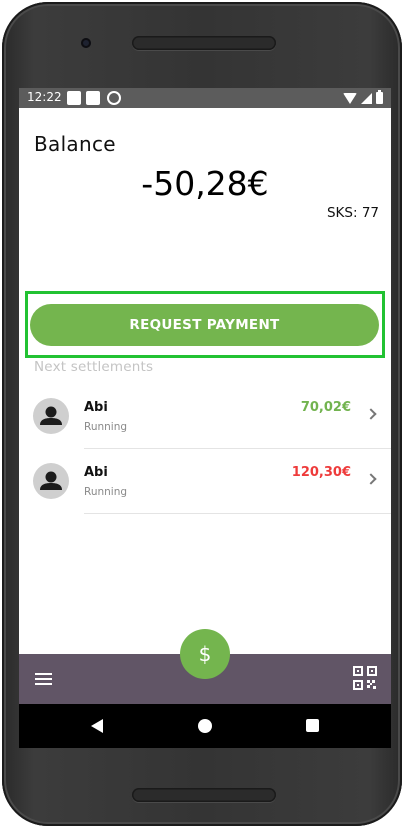 This screenshot has height=828, width=404. I want to click on front-camera, so click(86, 43).